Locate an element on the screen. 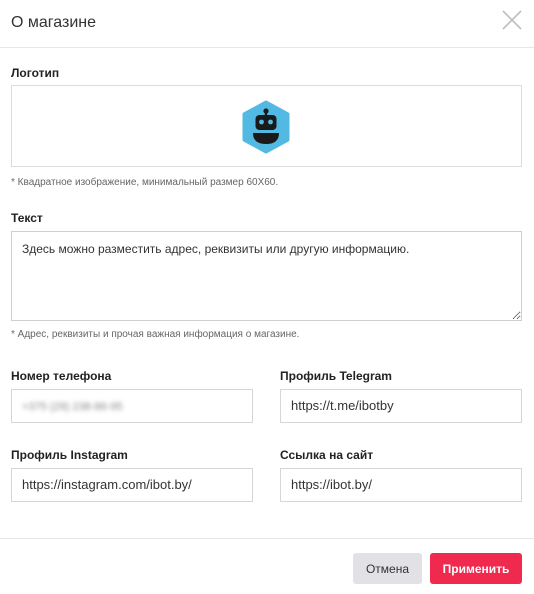 This screenshot has height=594, width=534. dialog-header: О магазине is located at coordinates (267, 24).